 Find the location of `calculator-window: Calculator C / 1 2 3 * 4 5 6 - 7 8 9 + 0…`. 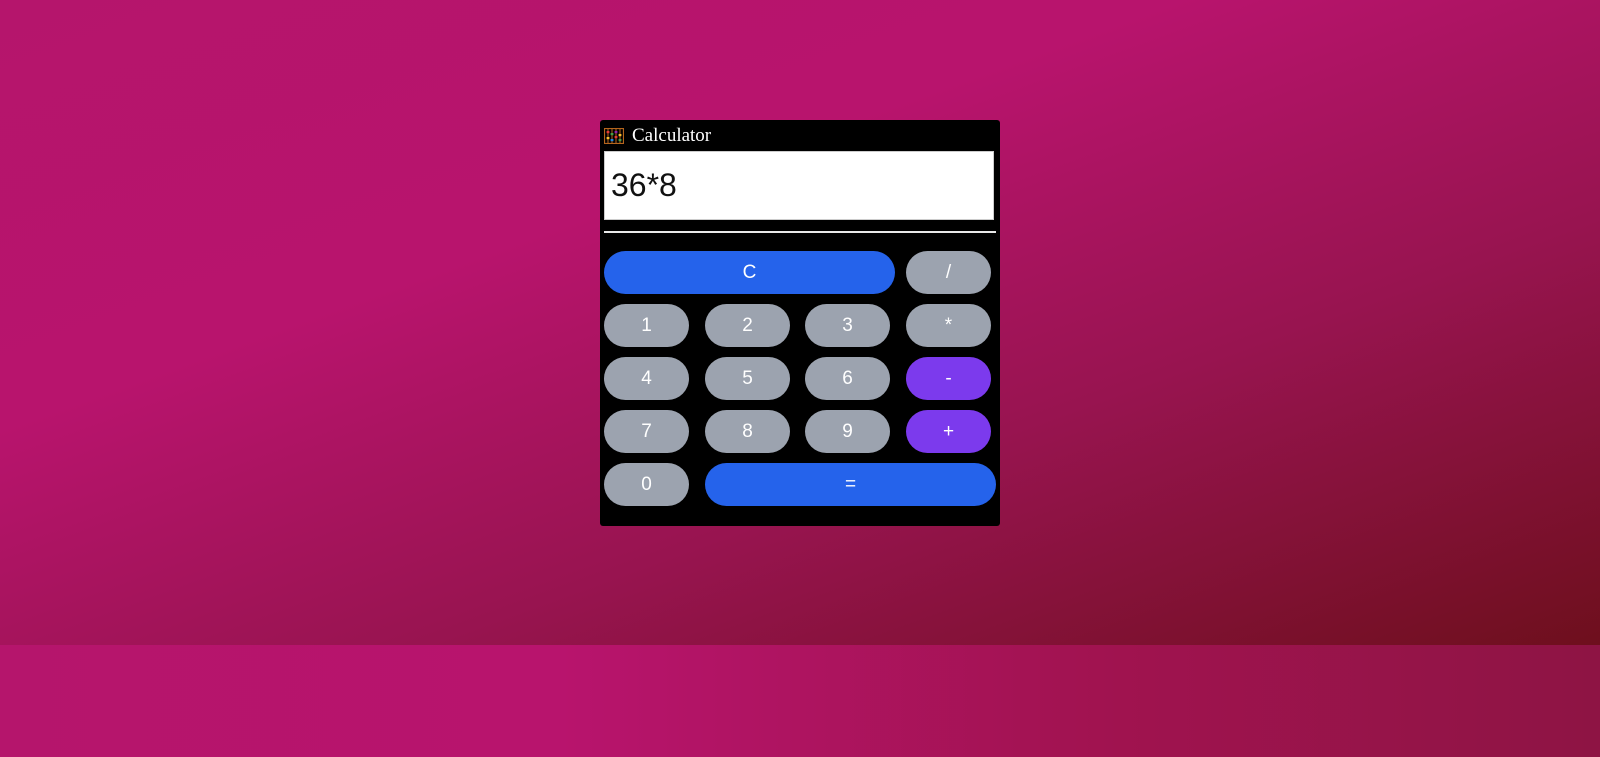

calculator-window: Calculator C / 1 2 3 * 4 5 6 - 7 8 9 + 0… is located at coordinates (800, 323).